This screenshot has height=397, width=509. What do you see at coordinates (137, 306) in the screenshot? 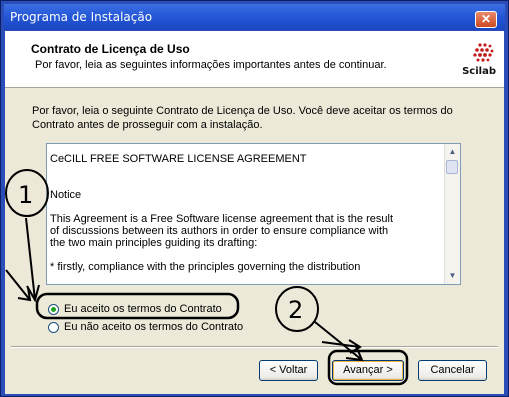
I see `highlight-accept` at bounding box center [137, 306].